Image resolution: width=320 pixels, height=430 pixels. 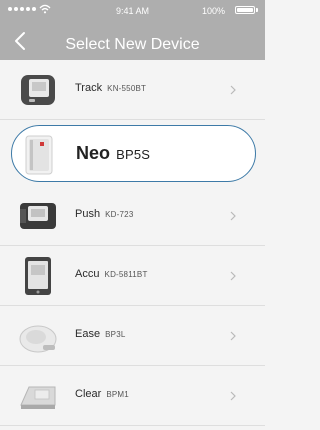 What do you see at coordinates (132, 396) in the screenshot?
I see `device-row-clear: Clear BPM1` at bounding box center [132, 396].